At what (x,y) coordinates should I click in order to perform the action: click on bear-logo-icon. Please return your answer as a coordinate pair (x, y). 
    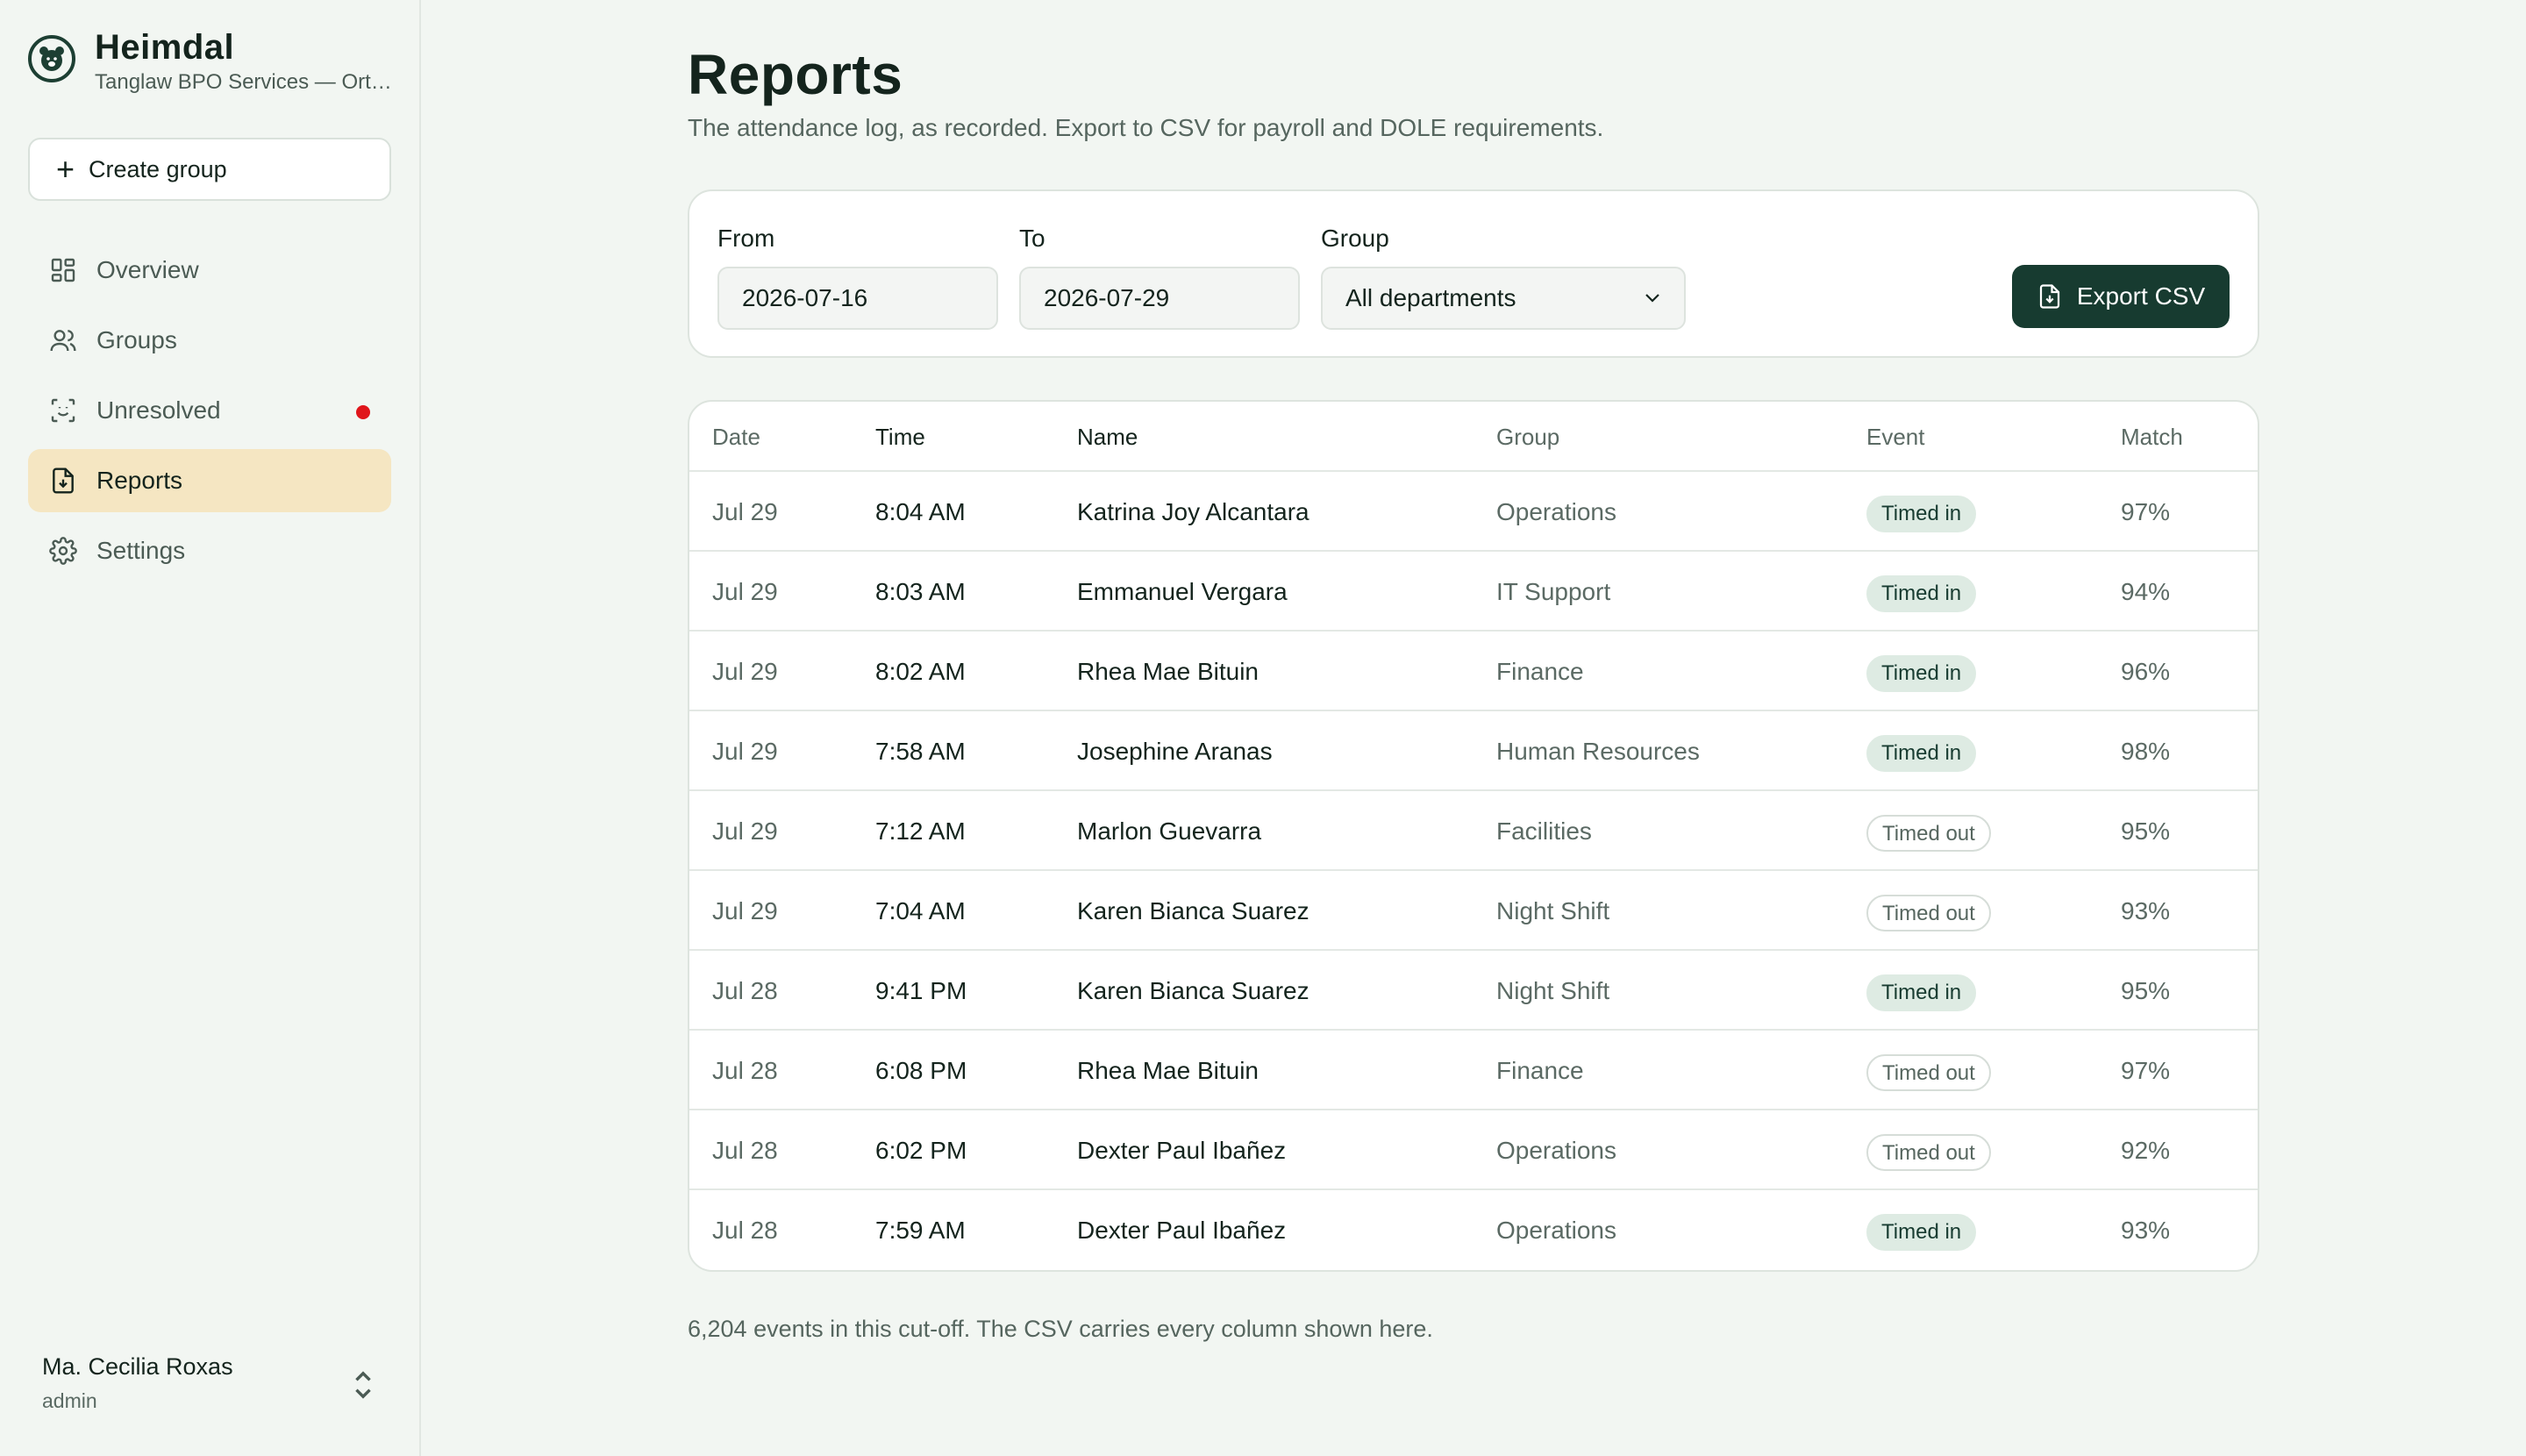
    Looking at the image, I should click on (51, 58).